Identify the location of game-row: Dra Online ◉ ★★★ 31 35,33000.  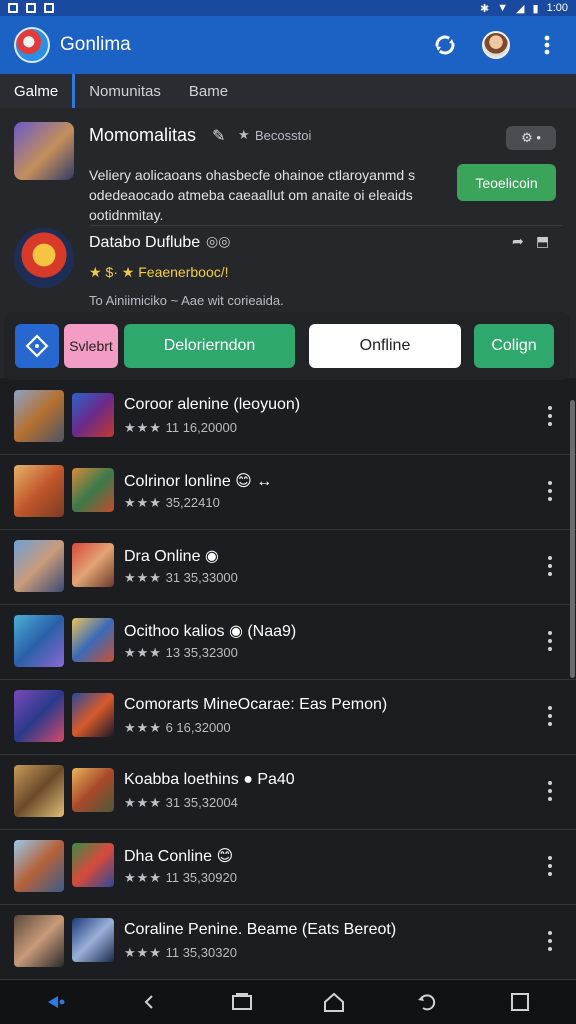
(288, 567).